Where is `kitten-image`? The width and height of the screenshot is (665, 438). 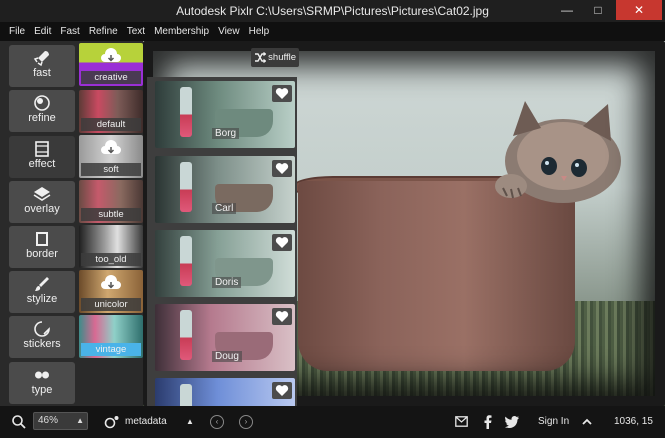 kitten-image is located at coordinates (558, 152).